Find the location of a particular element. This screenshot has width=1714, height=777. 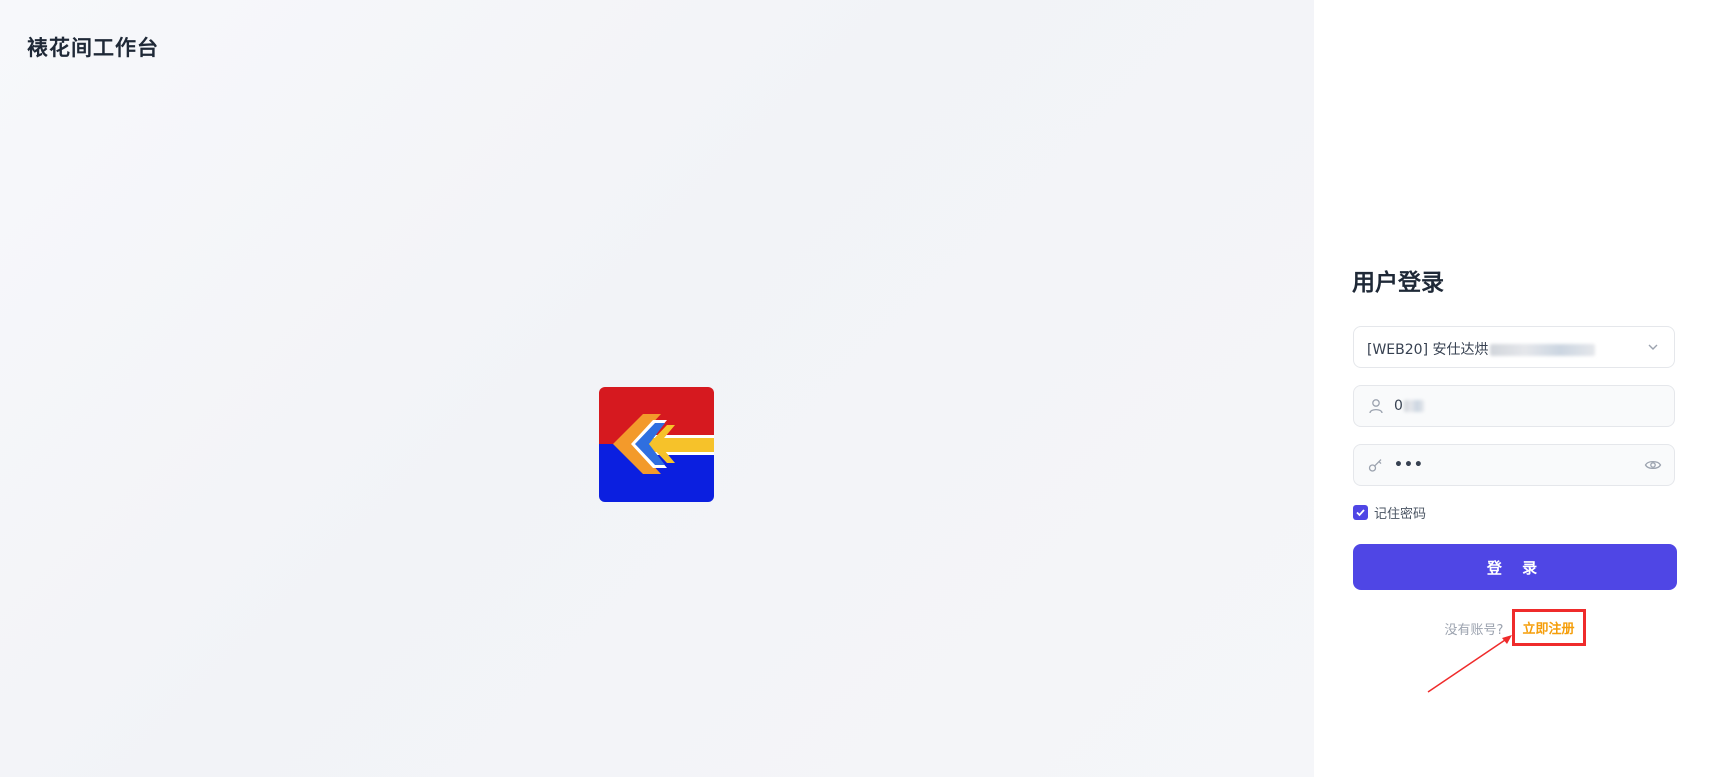

remember-password-checkbox is located at coordinates (1360, 512).